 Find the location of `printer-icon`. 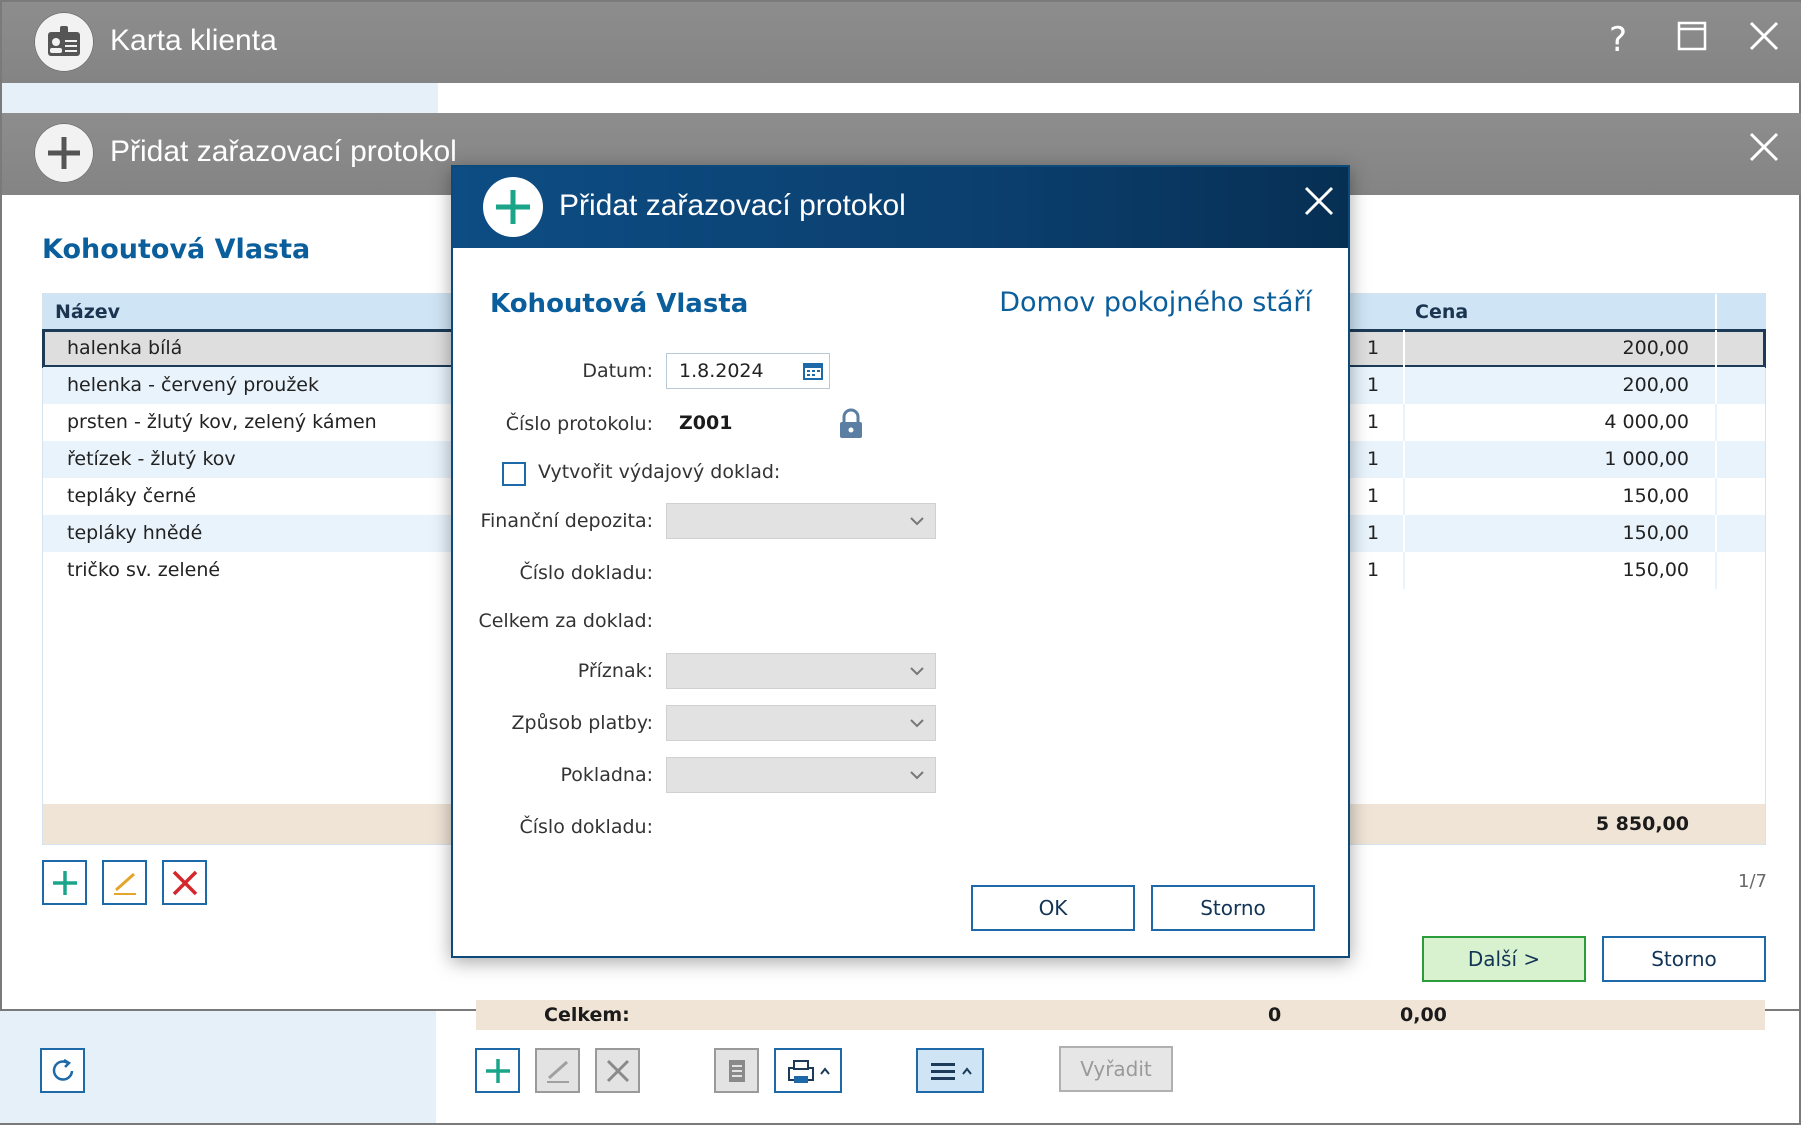

printer-icon is located at coordinates (809, 1071).